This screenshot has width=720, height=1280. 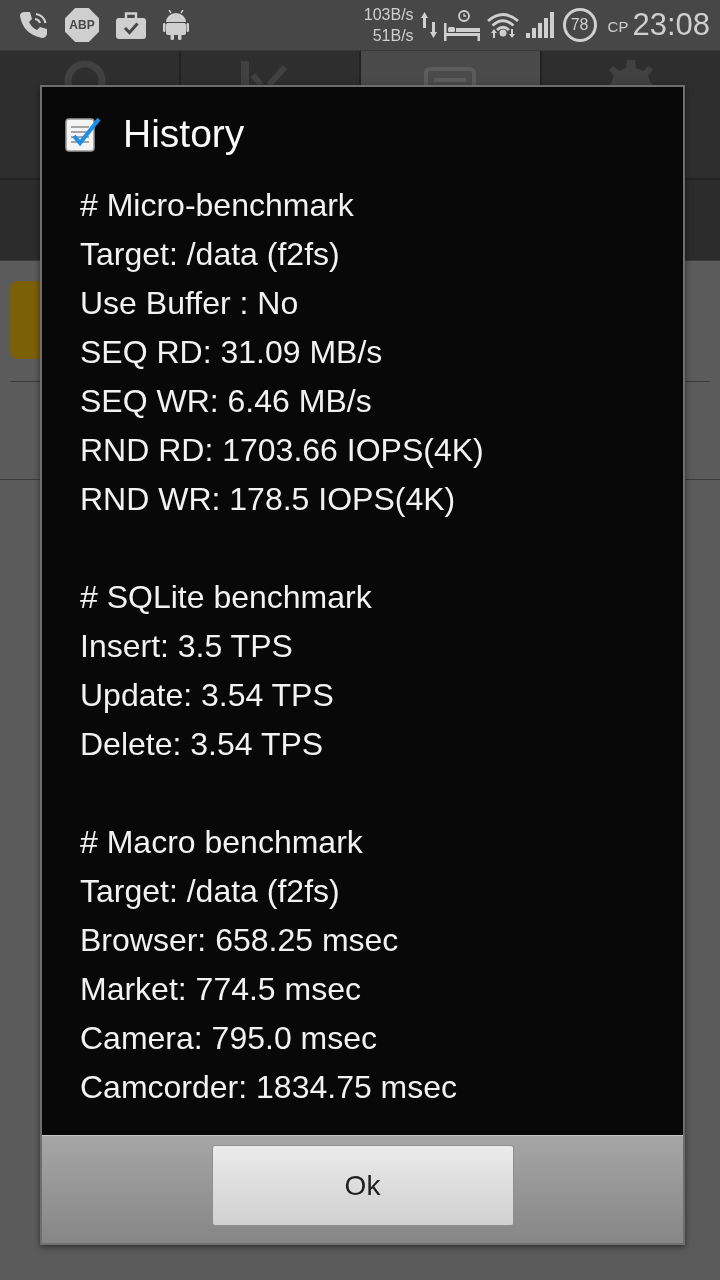 What do you see at coordinates (268, 499) in the screenshot?
I see `result-line: RND WR: 178.5 IOPS(4K)` at bounding box center [268, 499].